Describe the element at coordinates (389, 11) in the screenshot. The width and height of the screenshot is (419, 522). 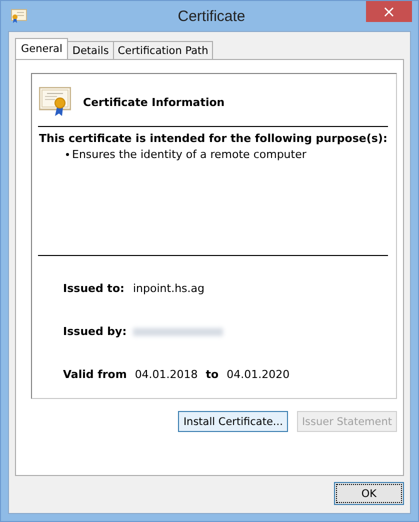
I see `close-button: ×` at that location.